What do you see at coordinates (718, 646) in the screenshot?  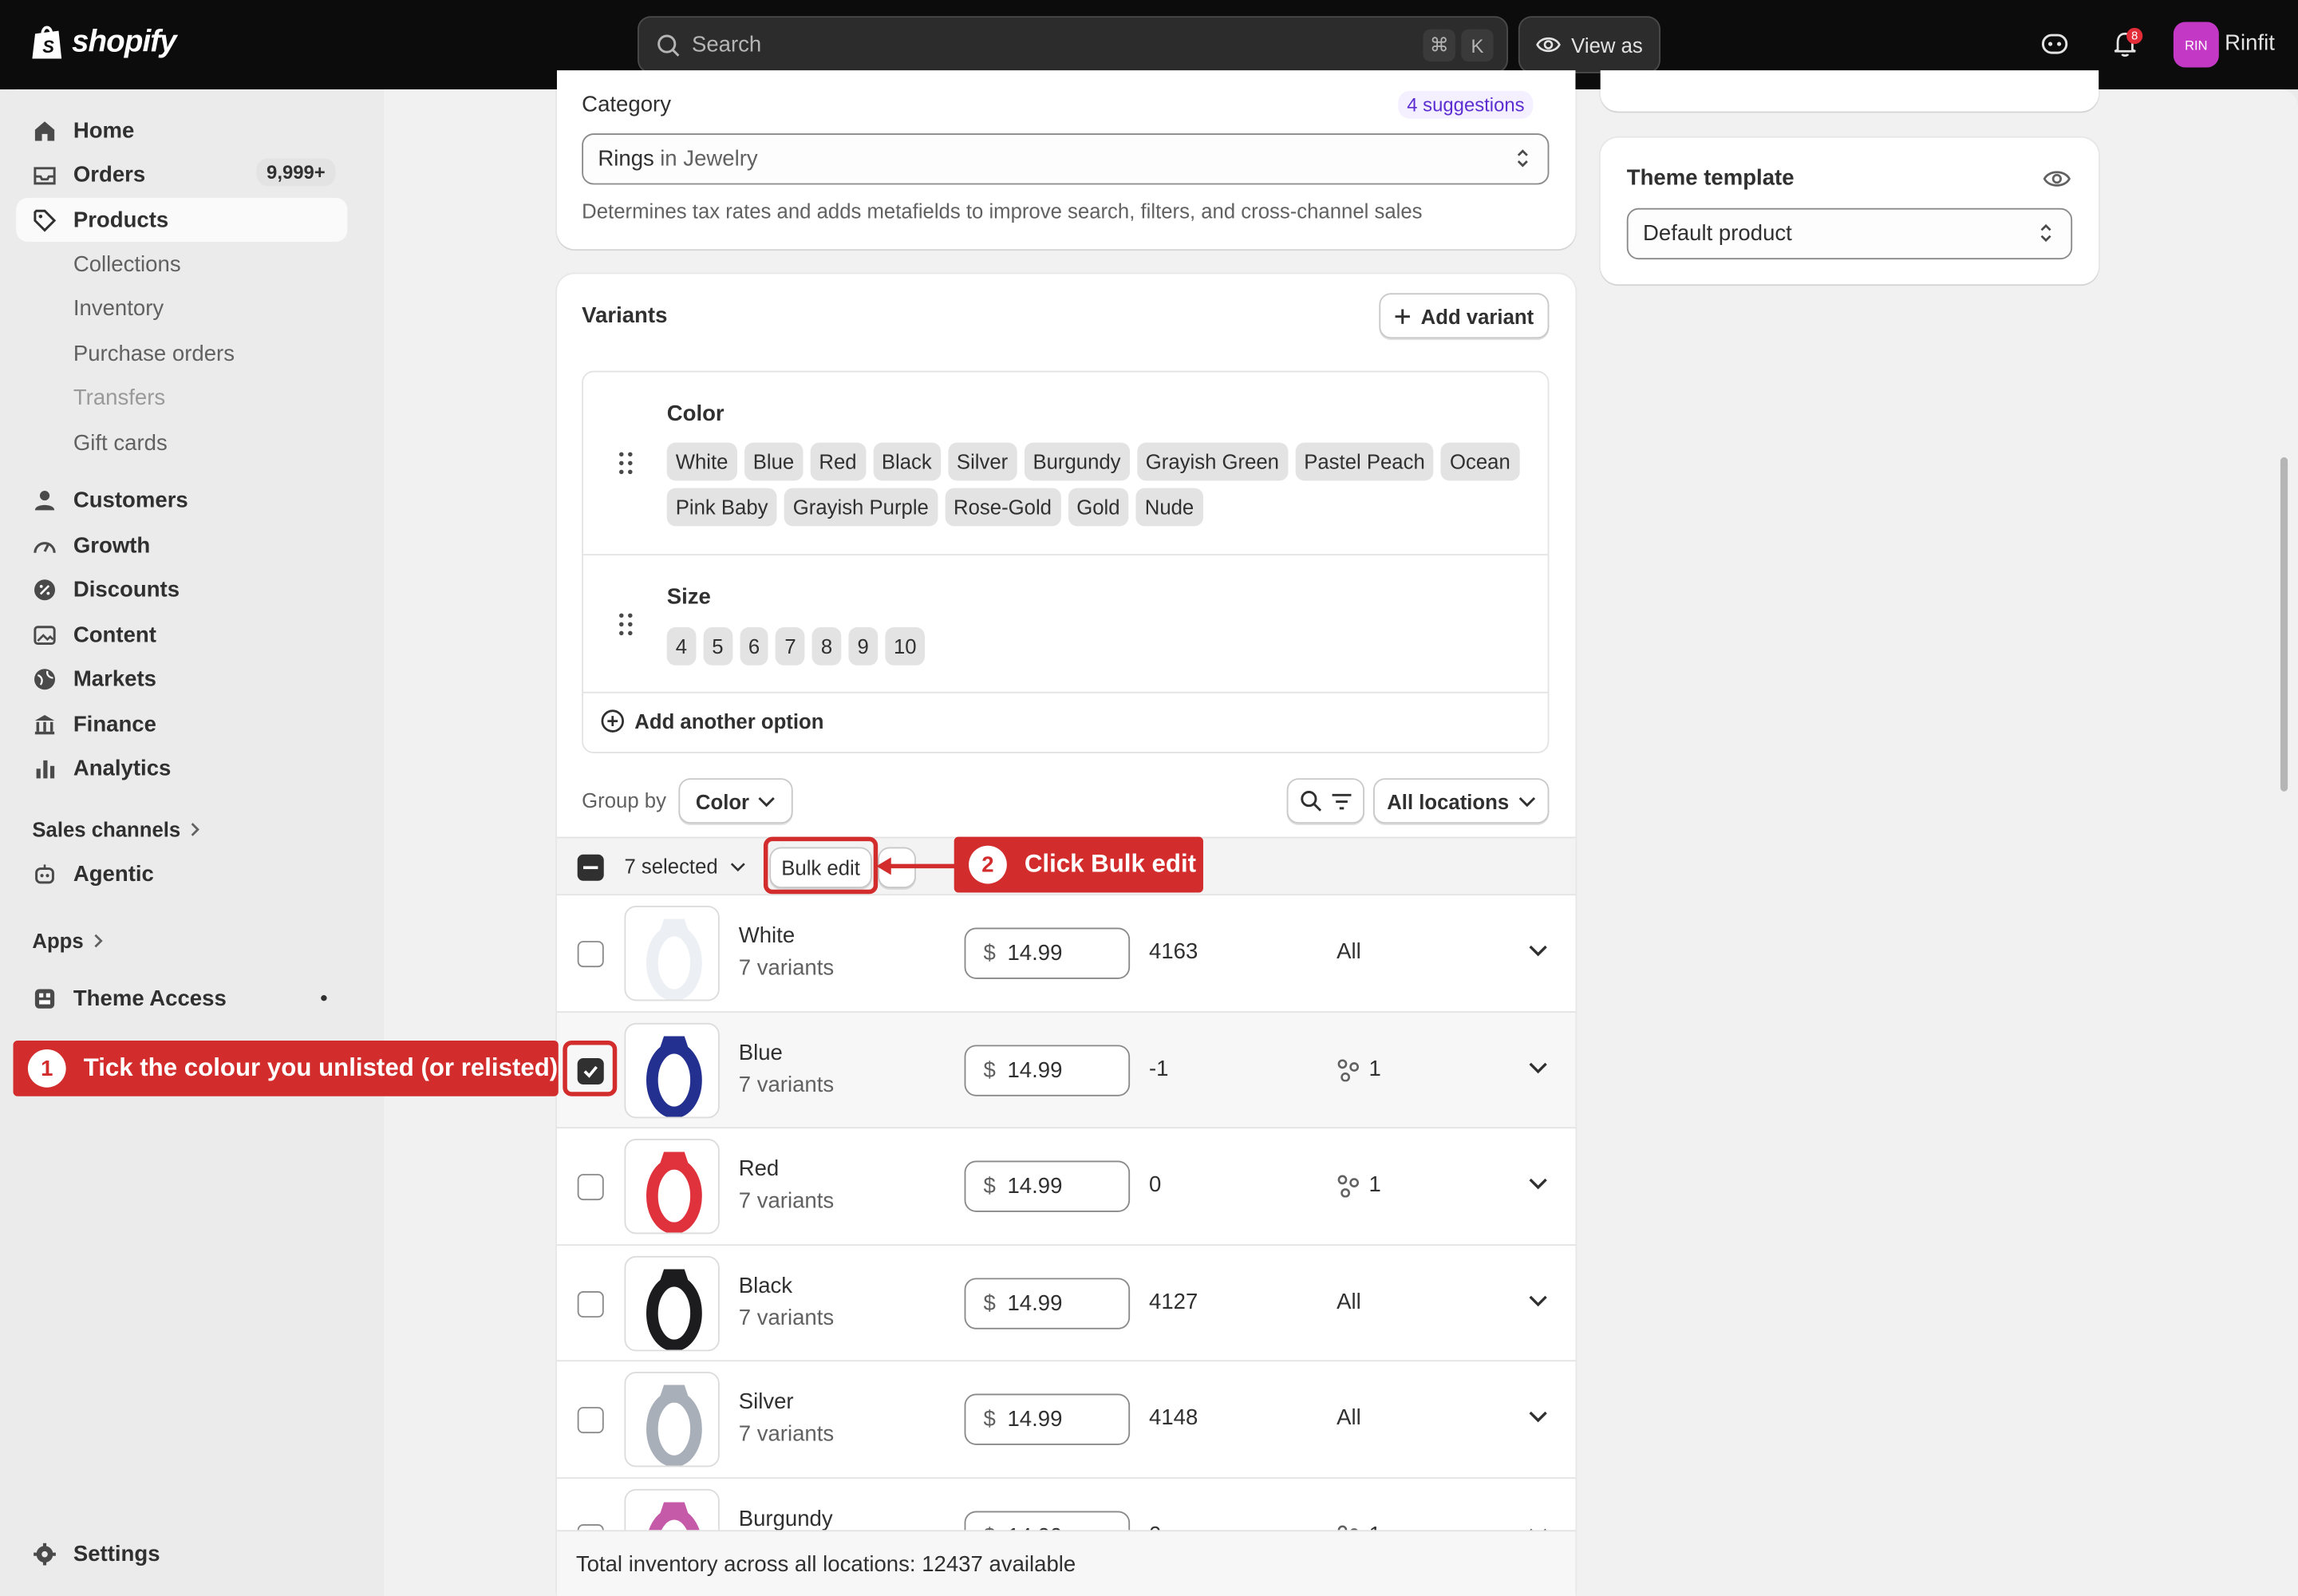 I see `size-value-chip: 5` at bounding box center [718, 646].